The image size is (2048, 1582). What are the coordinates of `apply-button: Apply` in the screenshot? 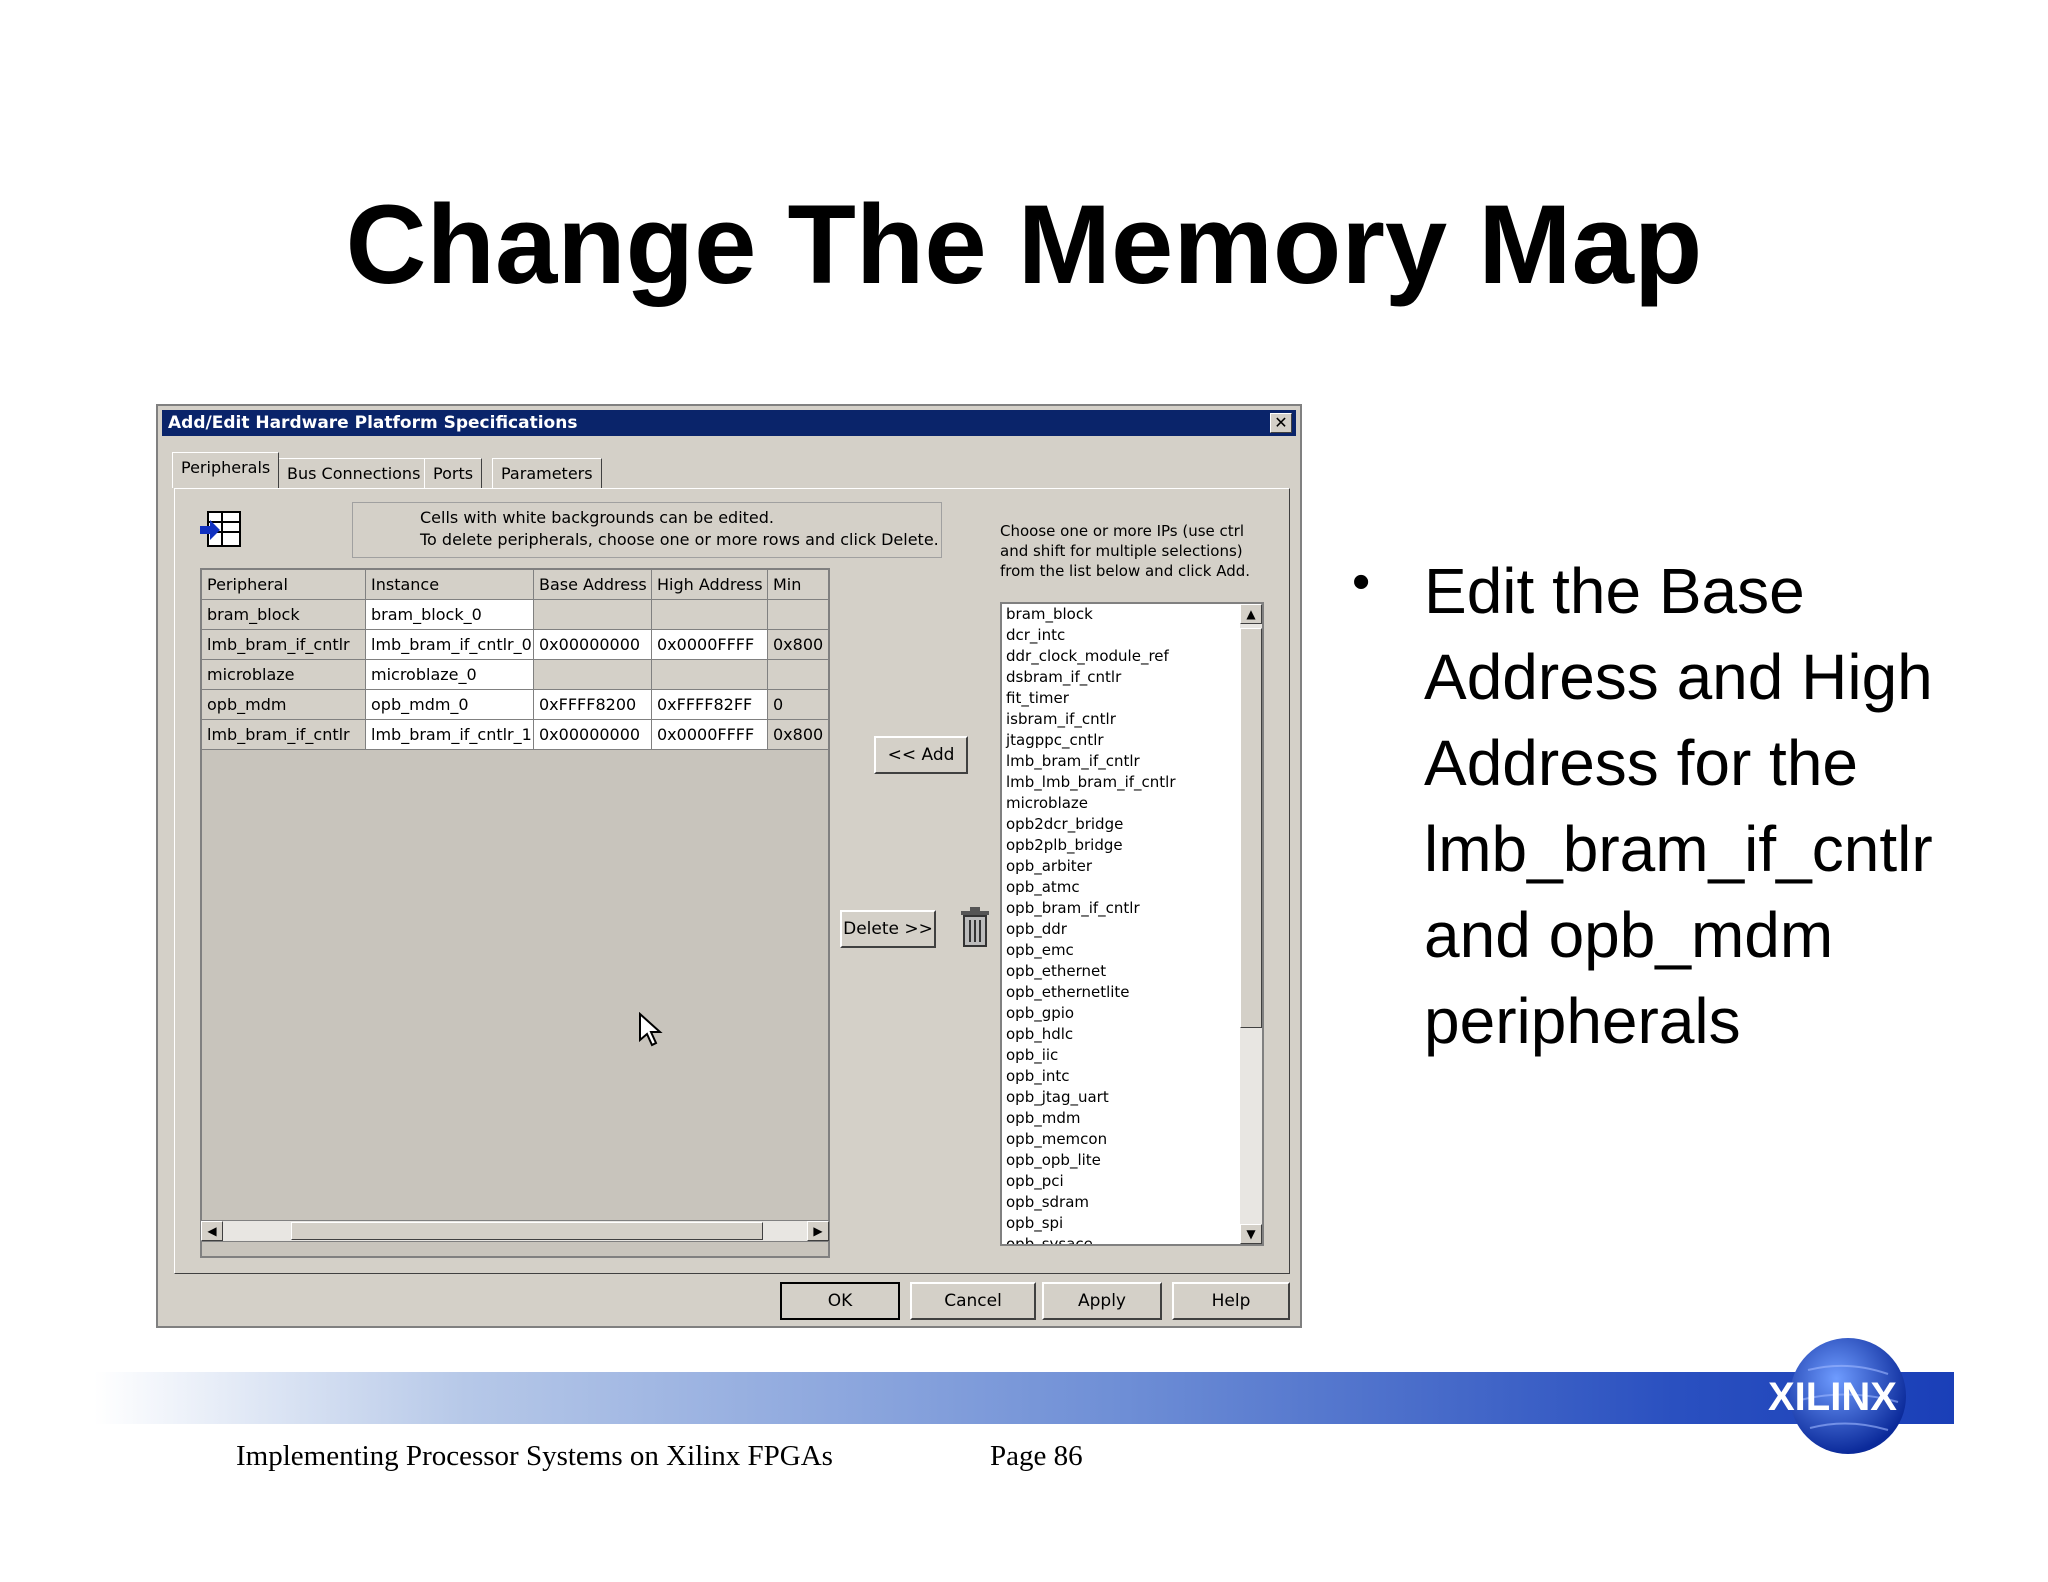 It's located at (1102, 1301).